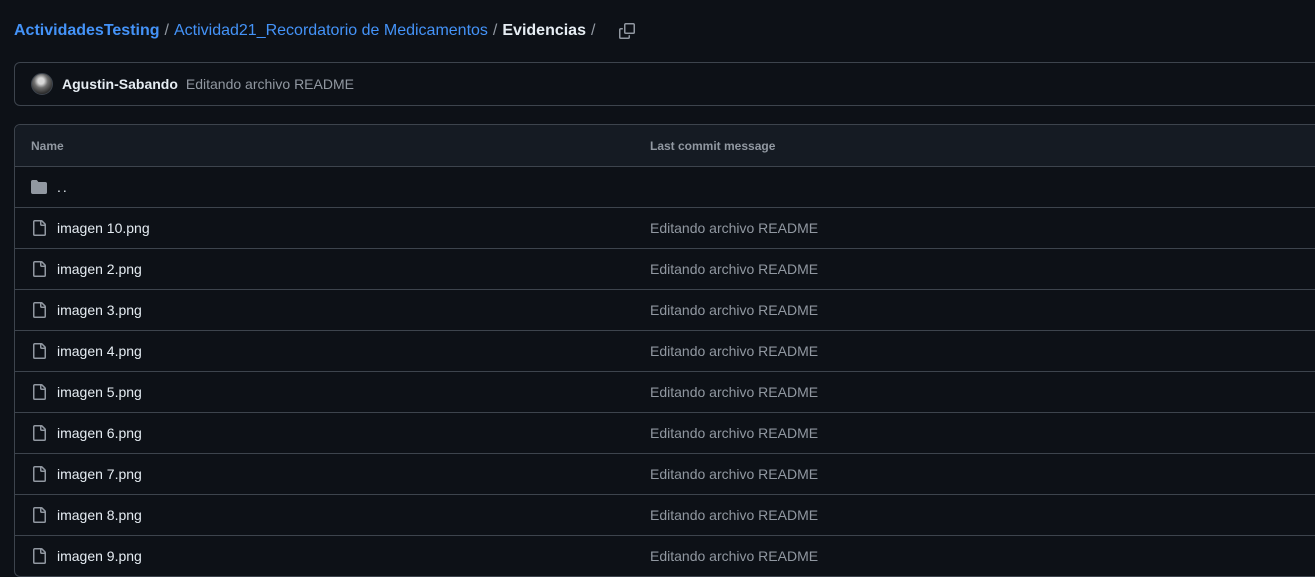 The width and height of the screenshot is (1315, 577). Describe the element at coordinates (120, 84) in the screenshot. I see `commit-author-link: Agustin-Sabando` at that location.